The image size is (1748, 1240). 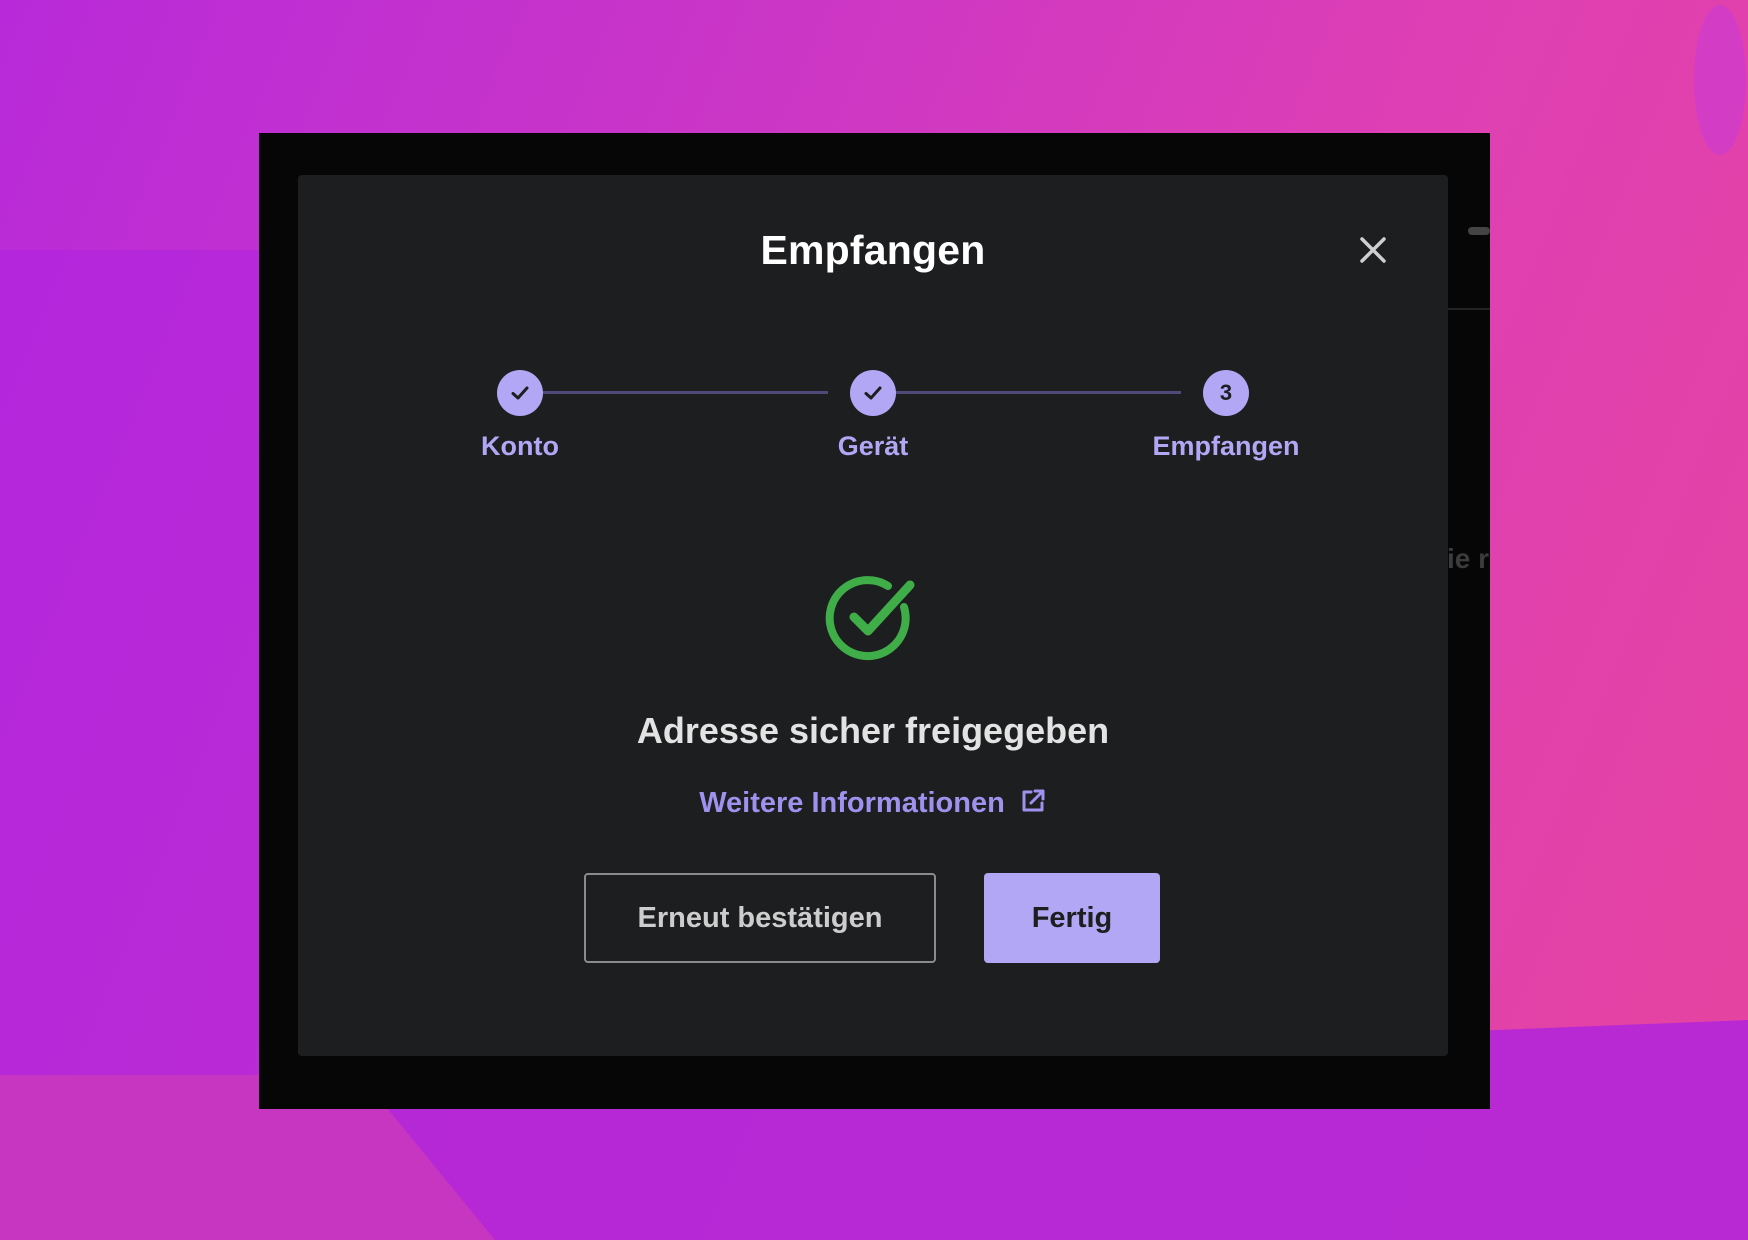 What do you see at coordinates (1468, 558) in the screenshot?
I see `background-text: ie r` at bounding box center [1468, 558].